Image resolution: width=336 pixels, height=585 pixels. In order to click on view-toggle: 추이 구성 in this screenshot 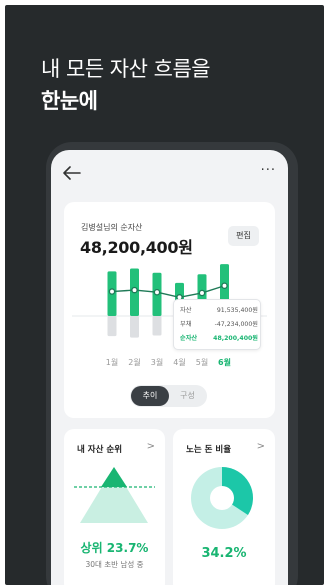, I will do `click(168, 396)`.